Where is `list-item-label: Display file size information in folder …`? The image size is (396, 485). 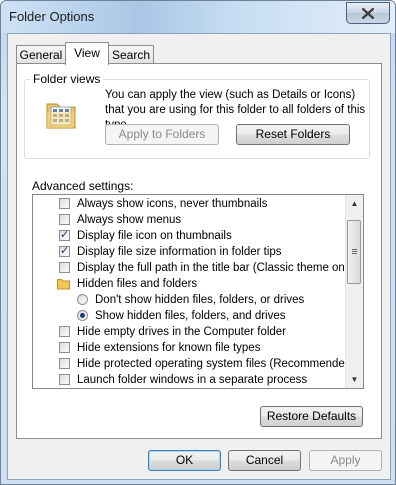 list-item-label: Display file size information in folder … is located at coordinates (179, 252).